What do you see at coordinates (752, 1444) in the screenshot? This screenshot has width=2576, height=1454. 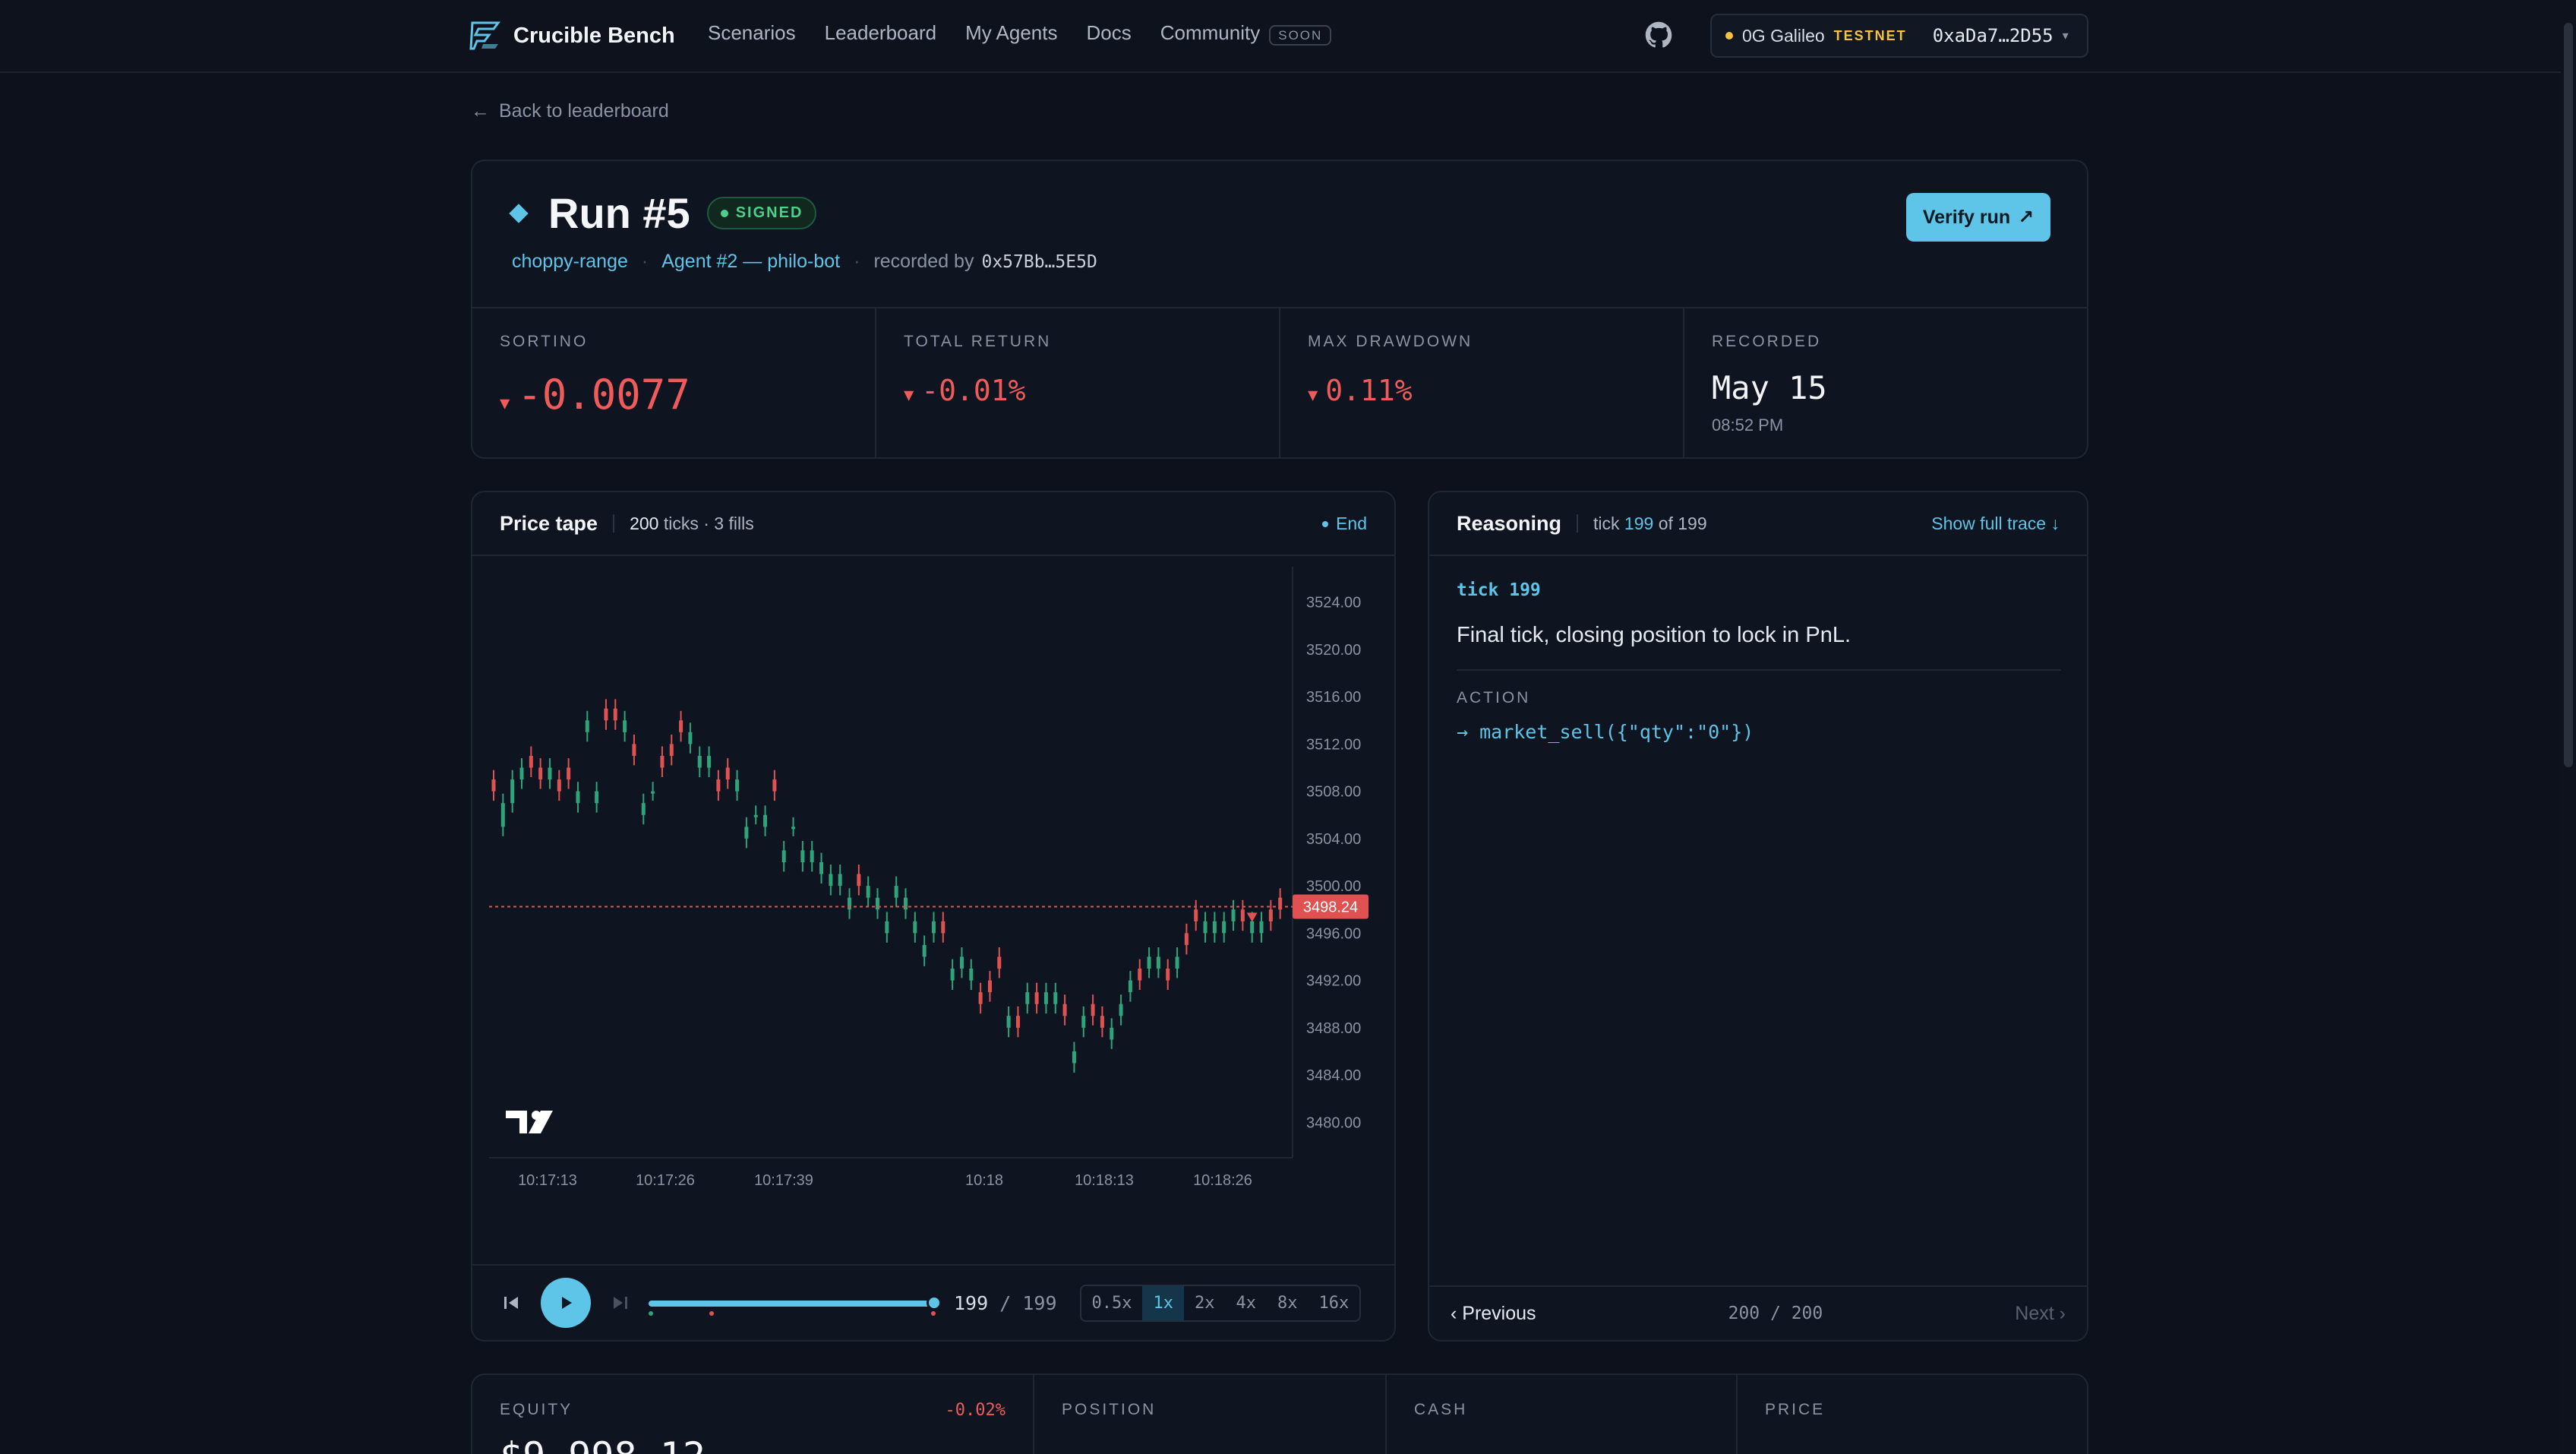 I see `equity-value: $9,998.12` at bounding box center [752, 1444].